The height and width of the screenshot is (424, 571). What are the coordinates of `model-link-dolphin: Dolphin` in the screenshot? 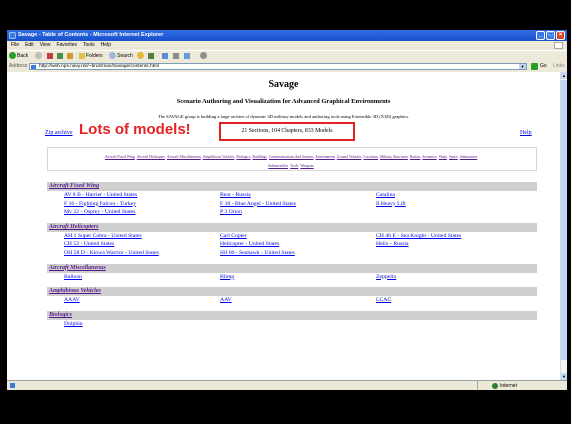 It's located at (73, 324).